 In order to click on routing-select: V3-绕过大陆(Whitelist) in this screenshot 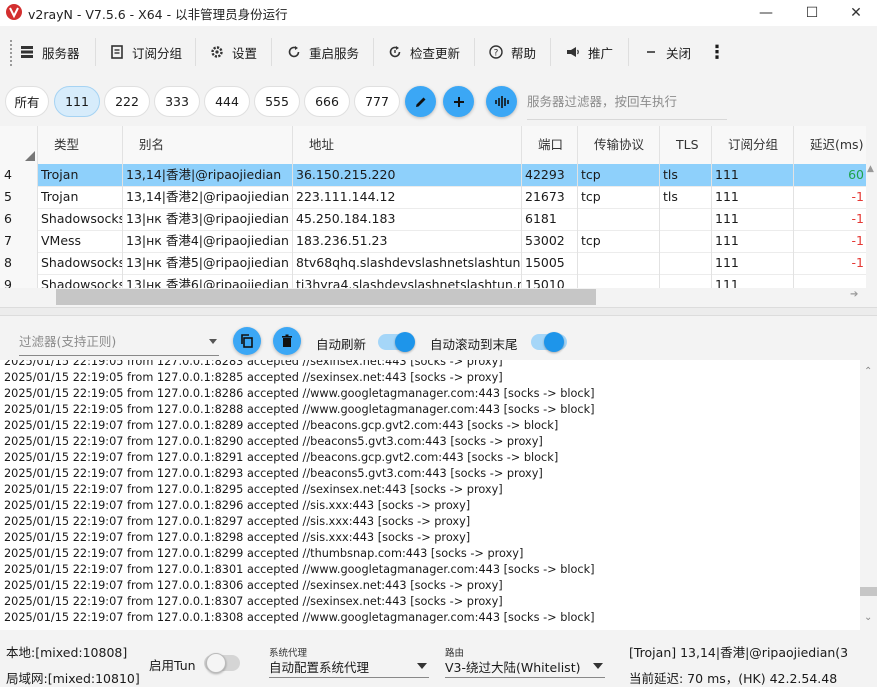, I will do `click(525, 667)`.